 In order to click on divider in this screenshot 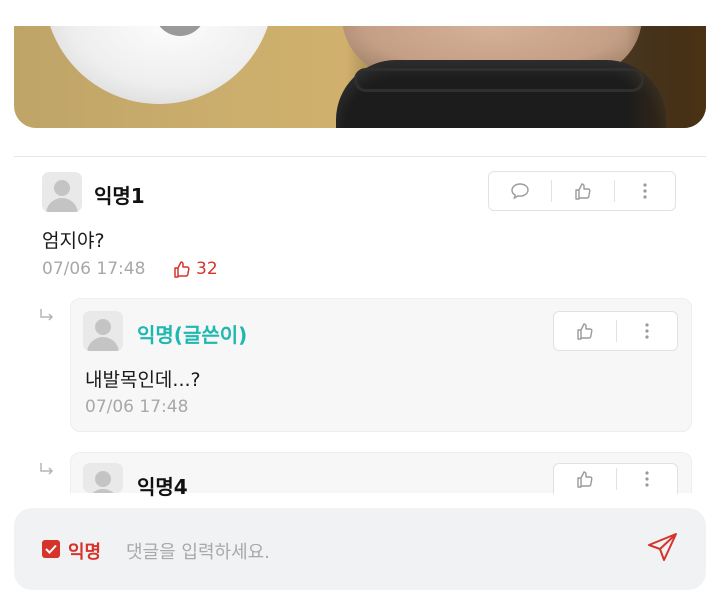, I will do `click(360, 156)`.